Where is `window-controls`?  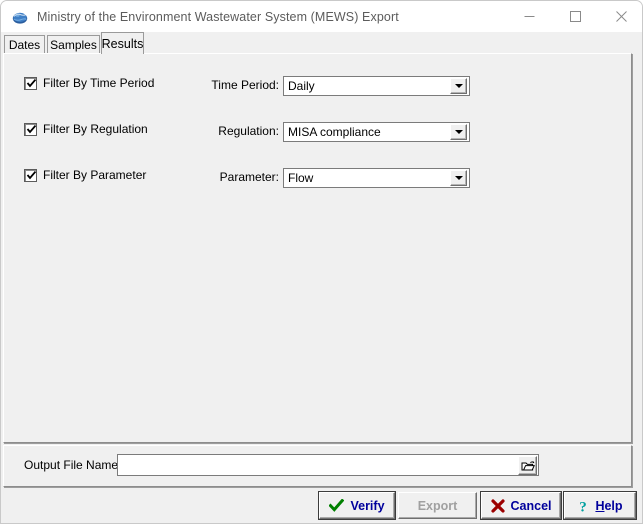
window-controls is located at coordinates (574, 16).